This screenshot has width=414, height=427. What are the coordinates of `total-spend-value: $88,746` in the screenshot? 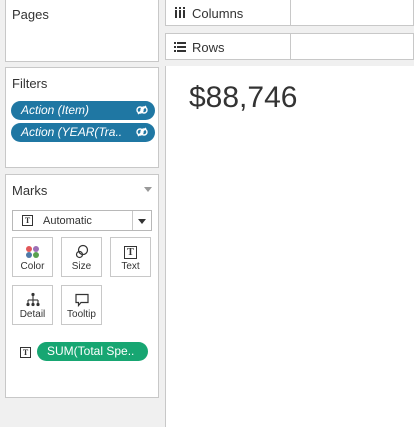 It's located at (243, 97).